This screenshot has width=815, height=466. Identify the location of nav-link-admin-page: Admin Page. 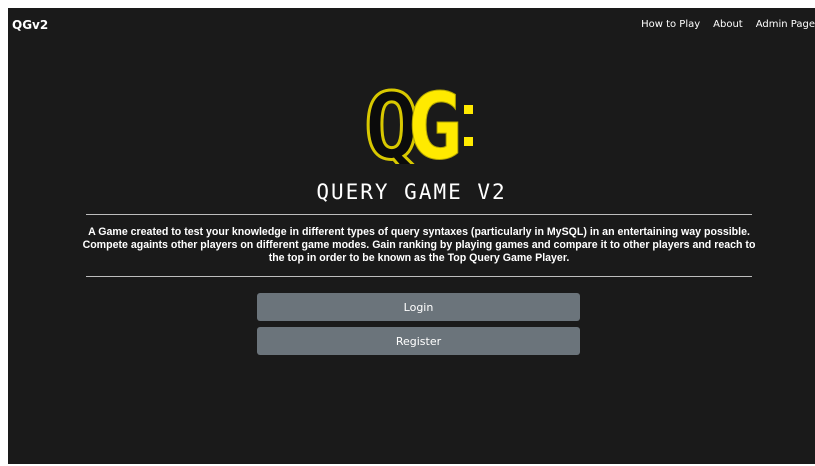
(785, 24).